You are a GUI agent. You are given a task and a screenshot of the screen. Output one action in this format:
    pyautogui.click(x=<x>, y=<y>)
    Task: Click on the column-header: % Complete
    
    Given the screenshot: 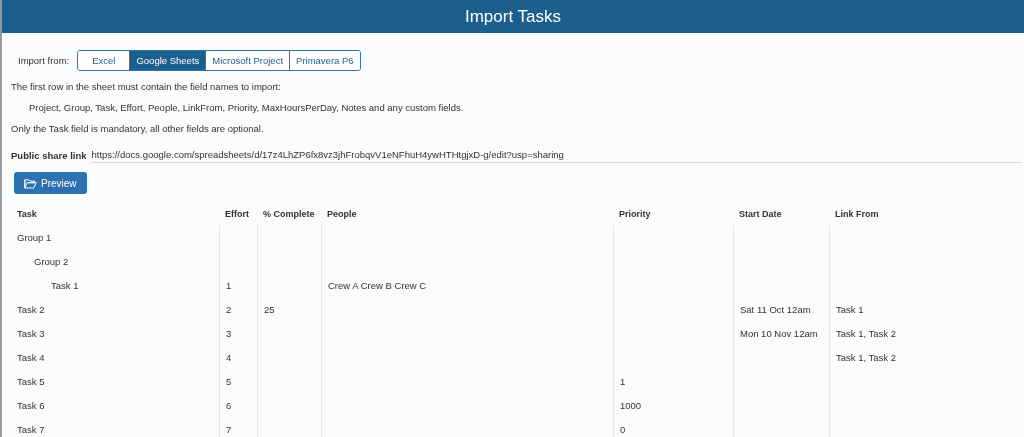 What is the action you would take?
    pyautogui.click(x=289, y=214)
    